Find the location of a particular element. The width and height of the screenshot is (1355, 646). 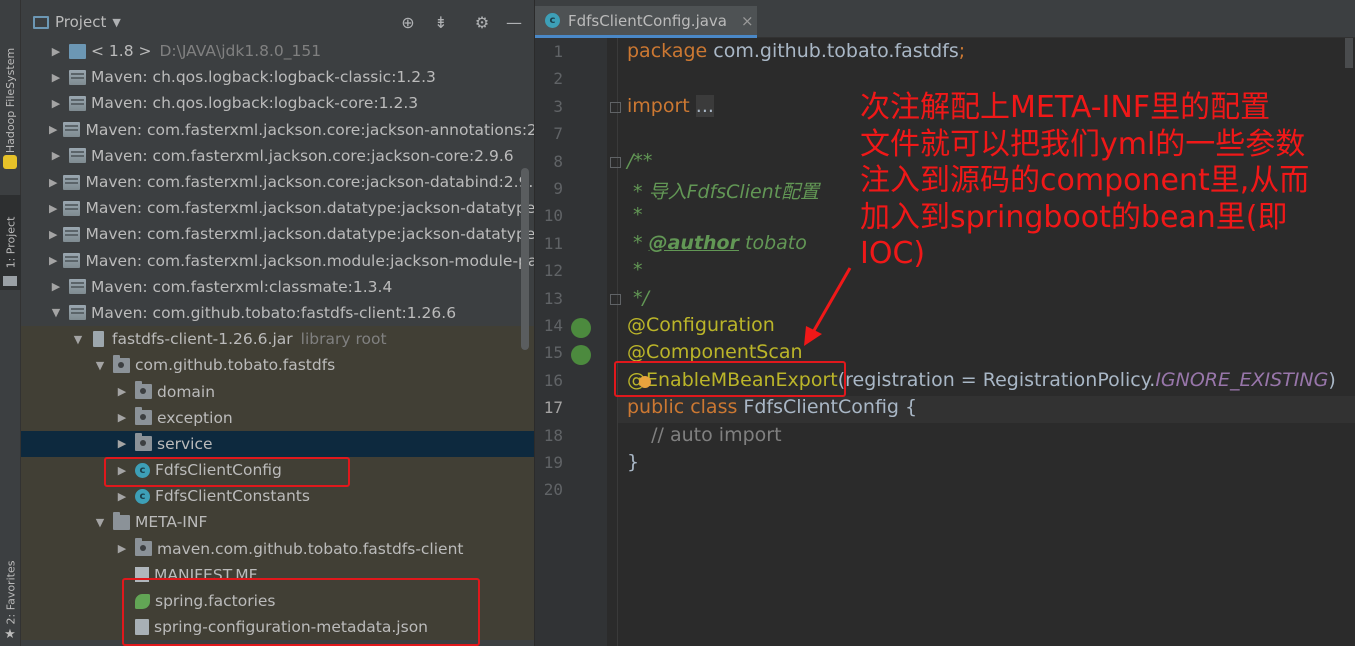

line-number: 2 is located at coordinates (558, 79).